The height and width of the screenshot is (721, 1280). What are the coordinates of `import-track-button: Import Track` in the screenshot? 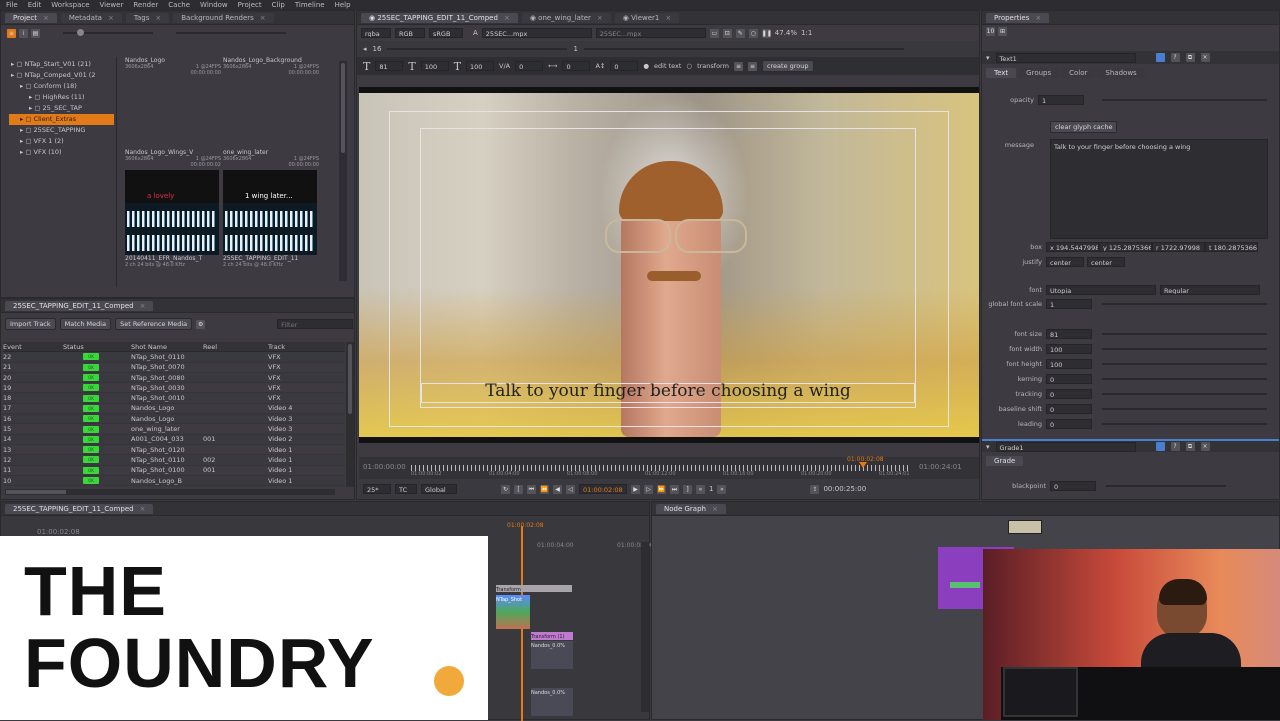 It's located at (30, 324).